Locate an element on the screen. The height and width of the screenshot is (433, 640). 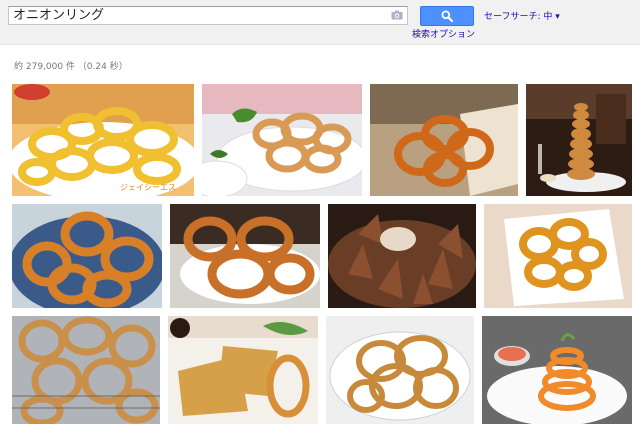
search-button is located at coordinates (447, 16).